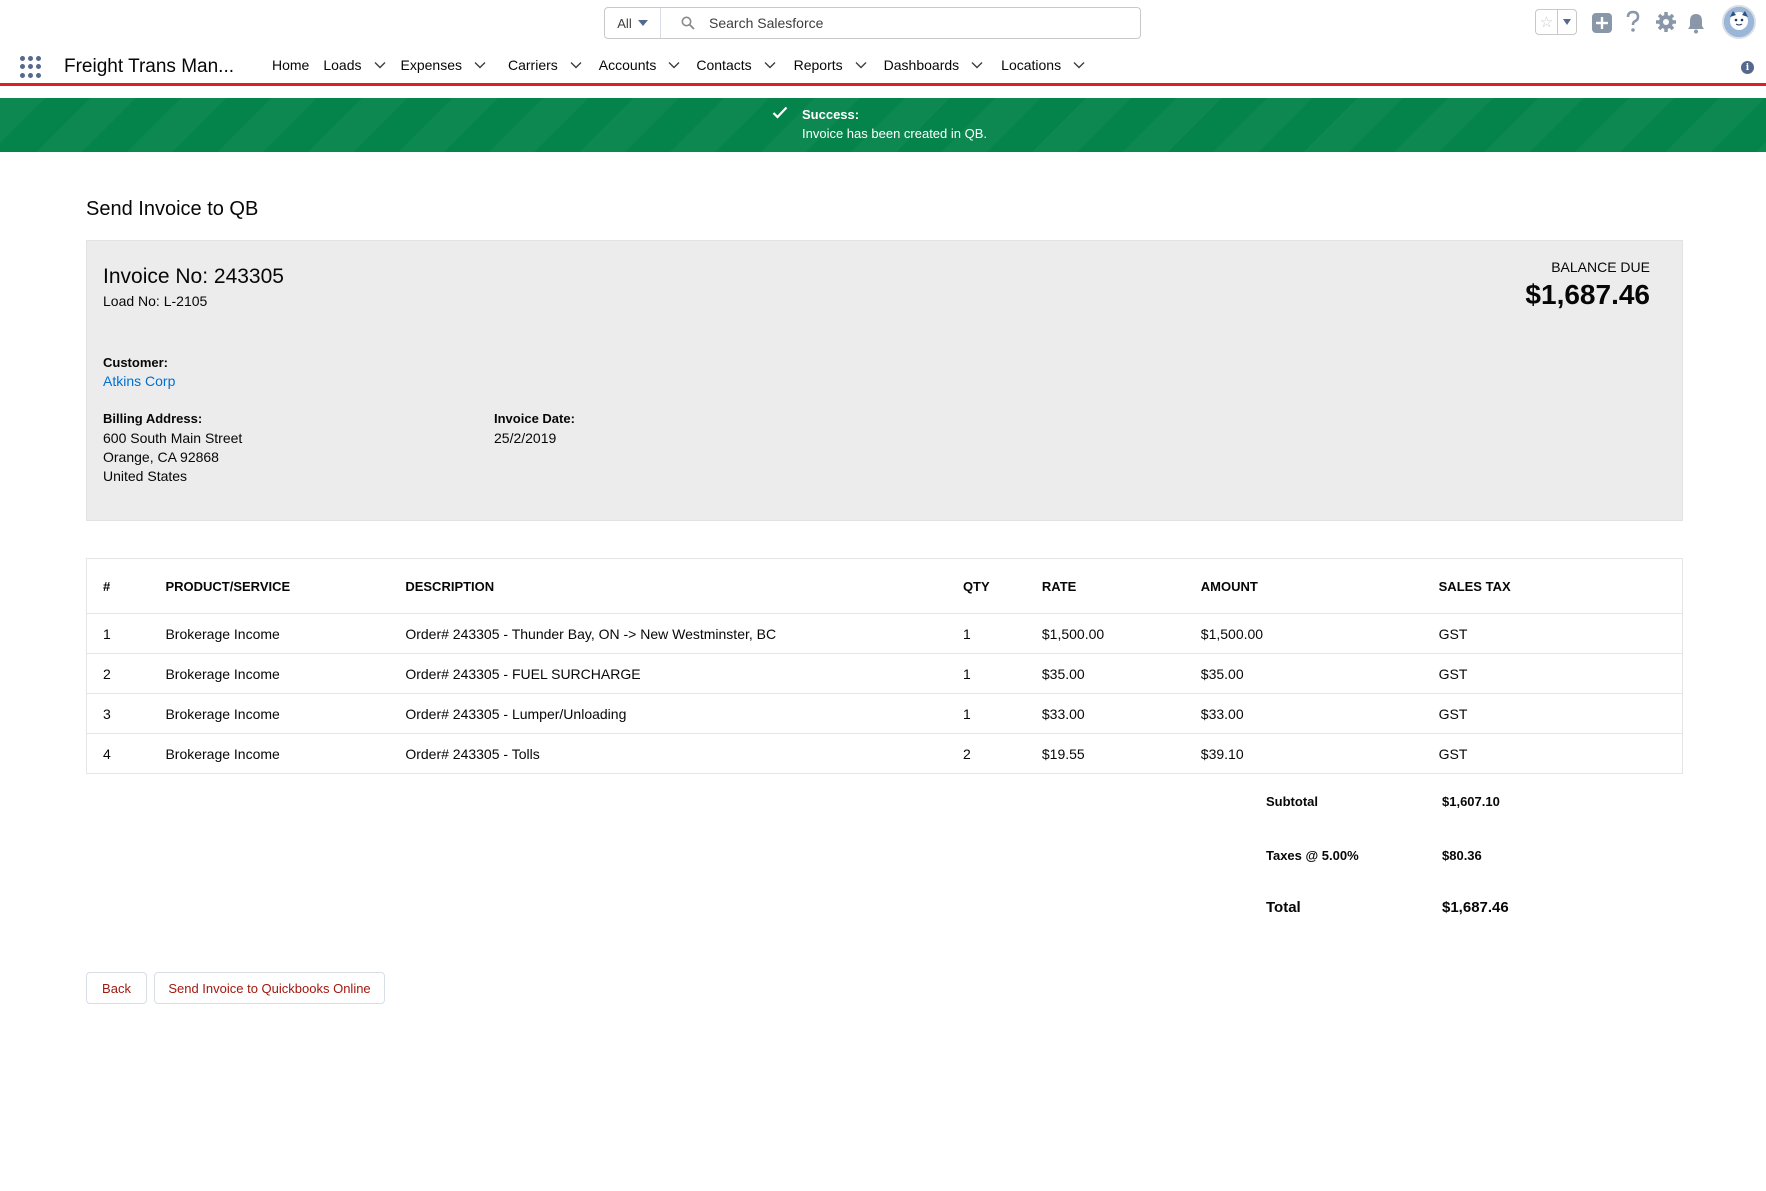 The image size is (1766, 1191). I want to click on nav-item-home: Home, so click(290, 64).